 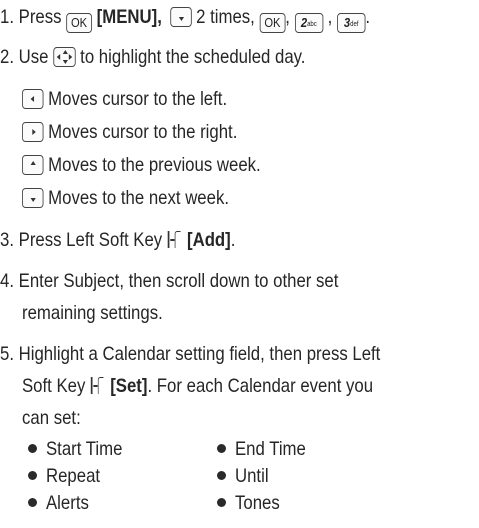 What do you see at coordinates (92, 313) in the screenshot?
I see `step-4-line-2: remaining settings.` at bounding box center [92, 313].